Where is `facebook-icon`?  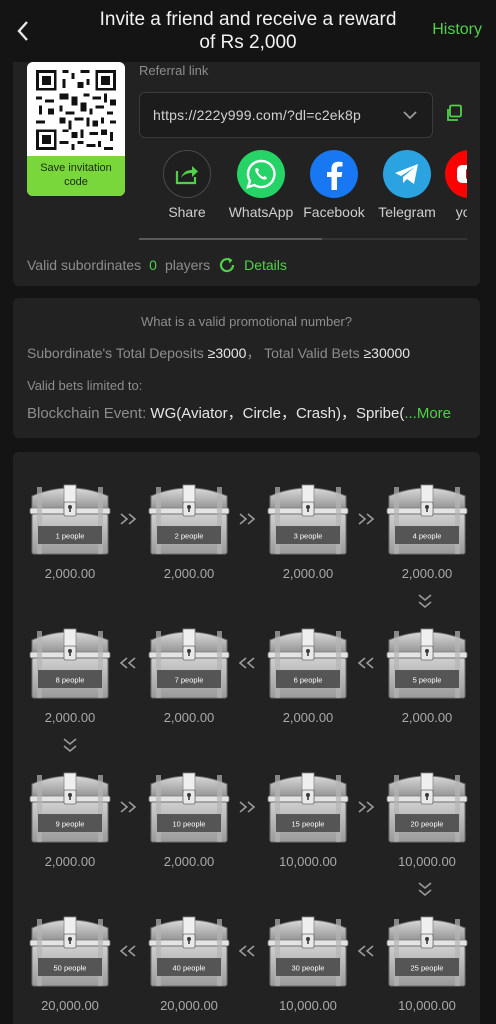 facebook-icon is located at coordinates (334, 174).